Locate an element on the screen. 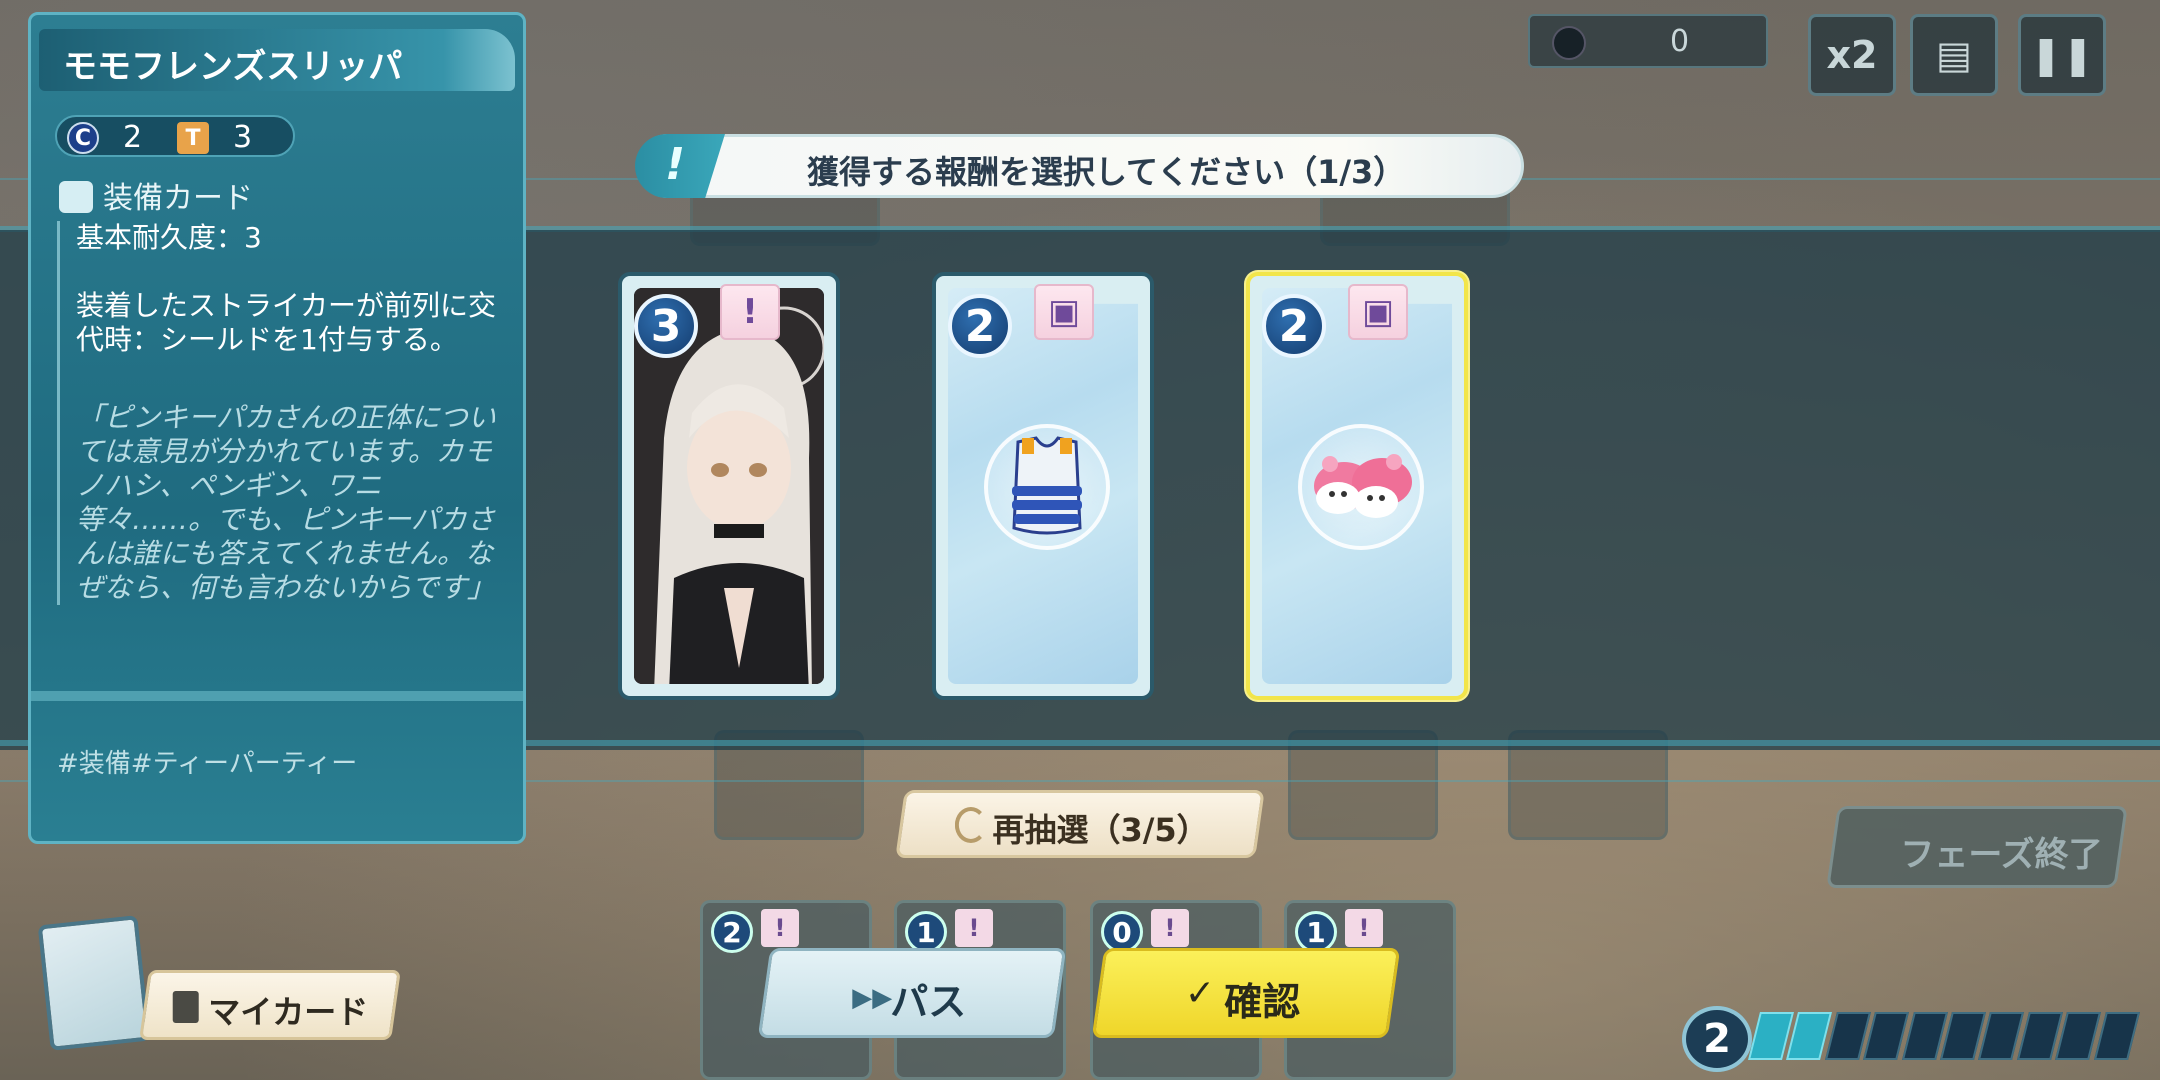 The height and width of the screenshot is (1080, 2160). cost-hammer-value: 3 is located at coordinates (243, 137).